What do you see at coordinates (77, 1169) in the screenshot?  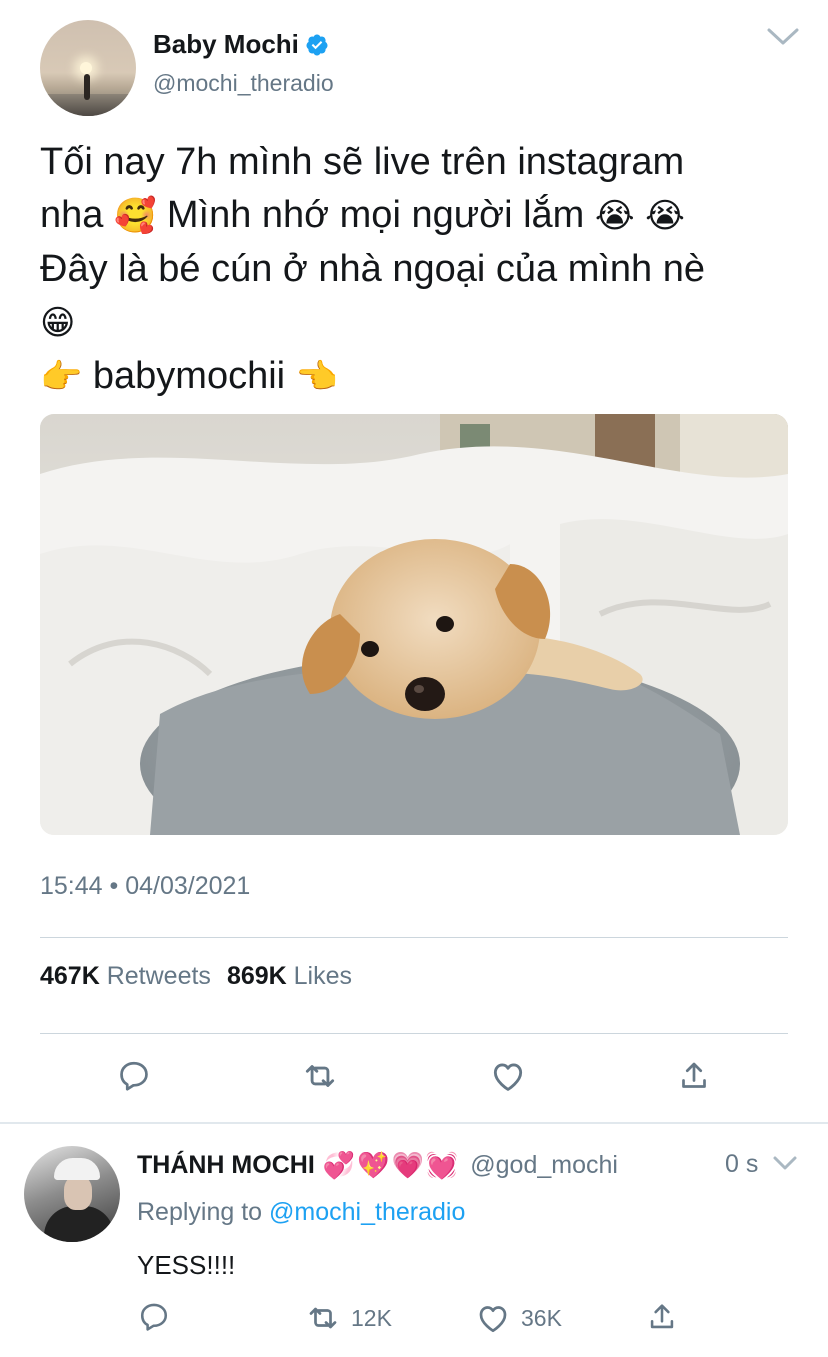 I see `avatar-cap` at bounding box center [77, 1169].